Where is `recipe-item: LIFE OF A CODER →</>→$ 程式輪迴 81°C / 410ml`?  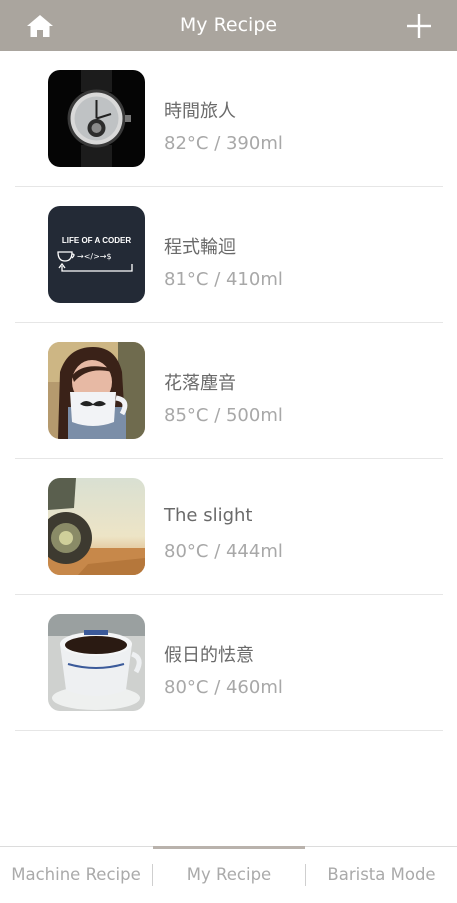
recipe-item: LIFE OF A CODER →</>→$ 程式輪迴 81°C / 410ml is located at coordinates (229, 255).